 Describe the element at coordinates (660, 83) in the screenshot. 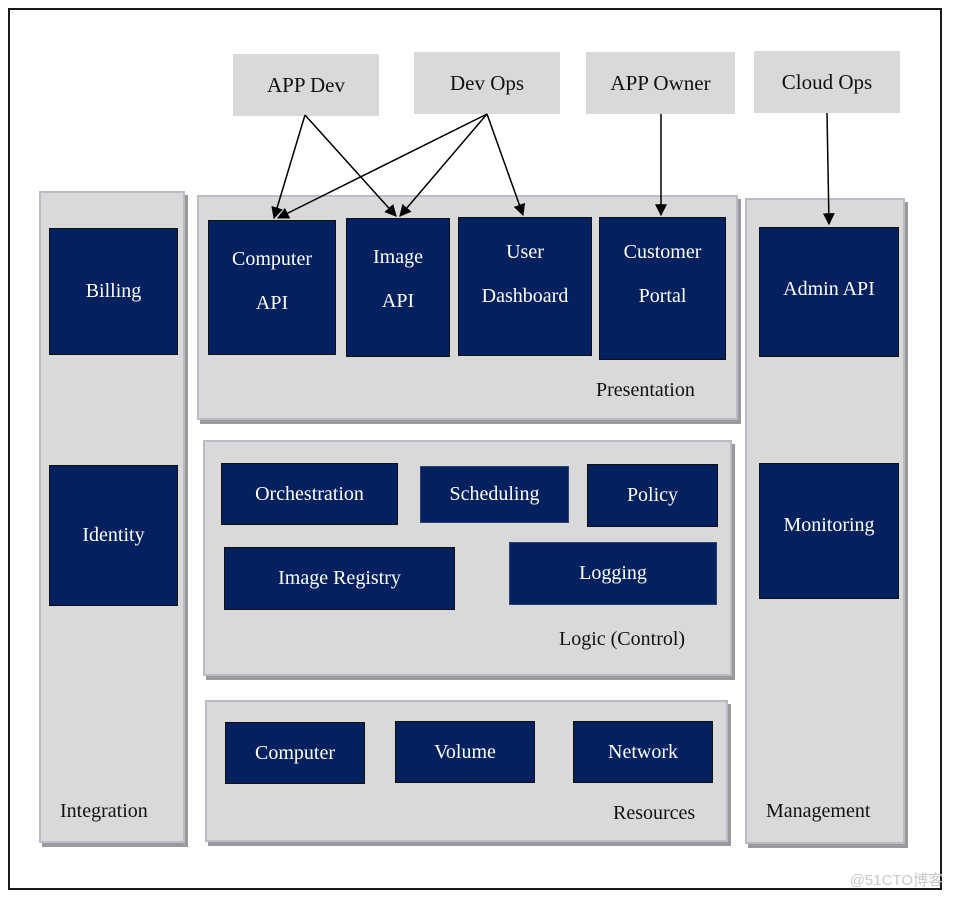

I see `actor-app-owner: APP Owner` at that location.